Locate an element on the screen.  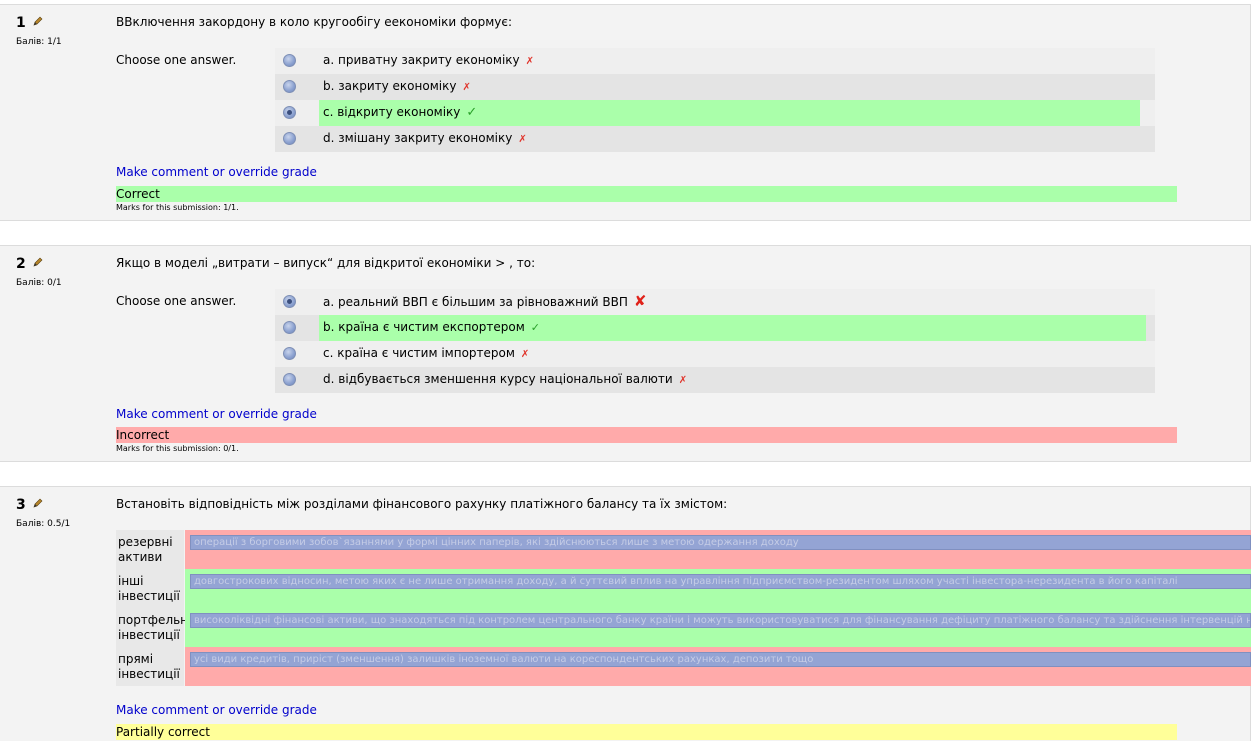
answer-label: a. приватну закриту економіку ✗ is located at coordinates (426, 61).